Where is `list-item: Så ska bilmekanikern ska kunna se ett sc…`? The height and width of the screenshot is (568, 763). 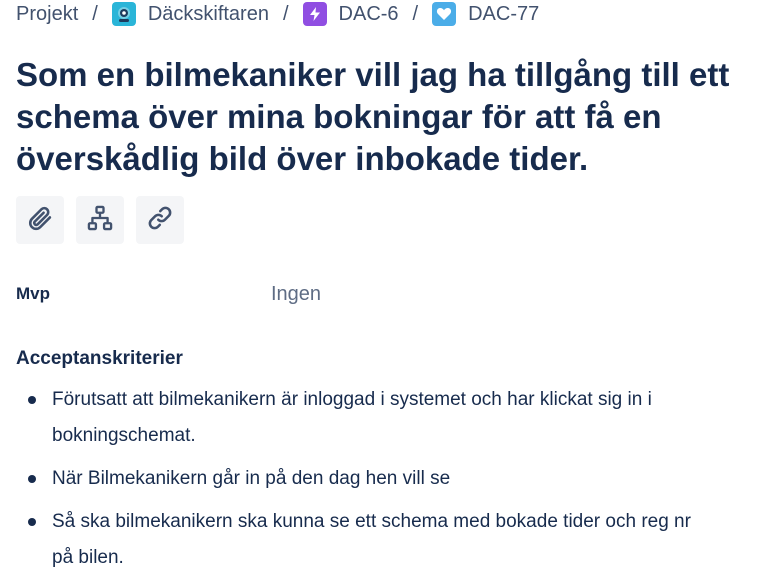
list-item: Så ska bilmekanikern ska kunna se ett sc… is located at coordinates (366, 536).